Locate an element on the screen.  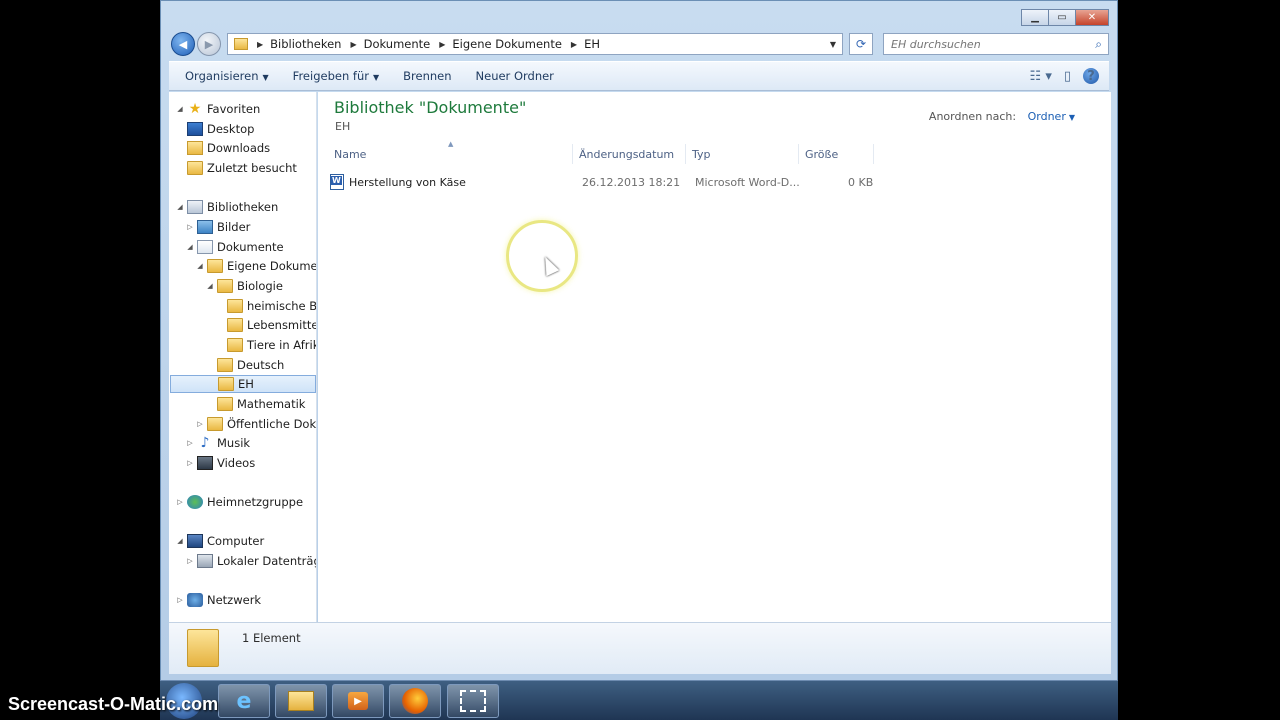
word-document-icon is located at coordinates (337, 182).